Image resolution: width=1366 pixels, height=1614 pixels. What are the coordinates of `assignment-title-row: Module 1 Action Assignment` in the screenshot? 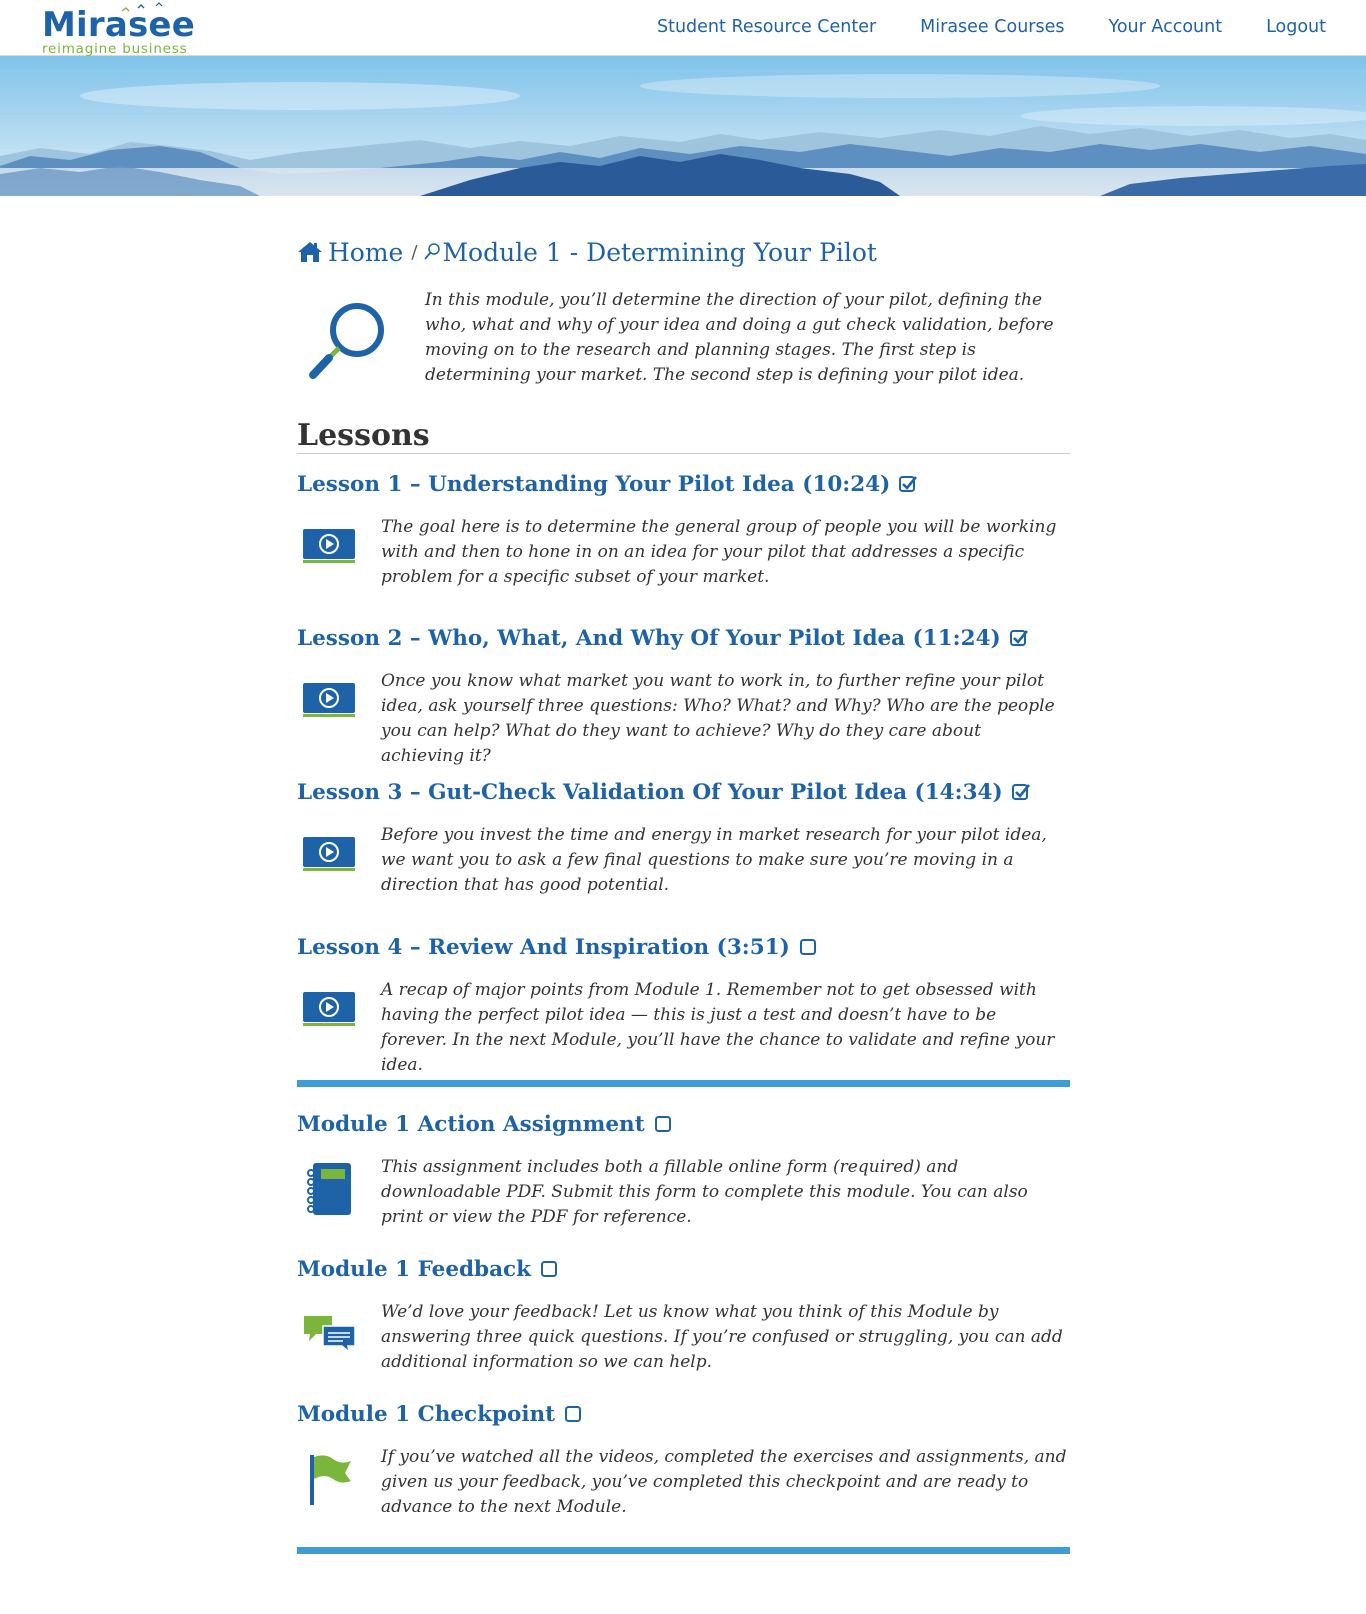 It's located at (485, 1124).